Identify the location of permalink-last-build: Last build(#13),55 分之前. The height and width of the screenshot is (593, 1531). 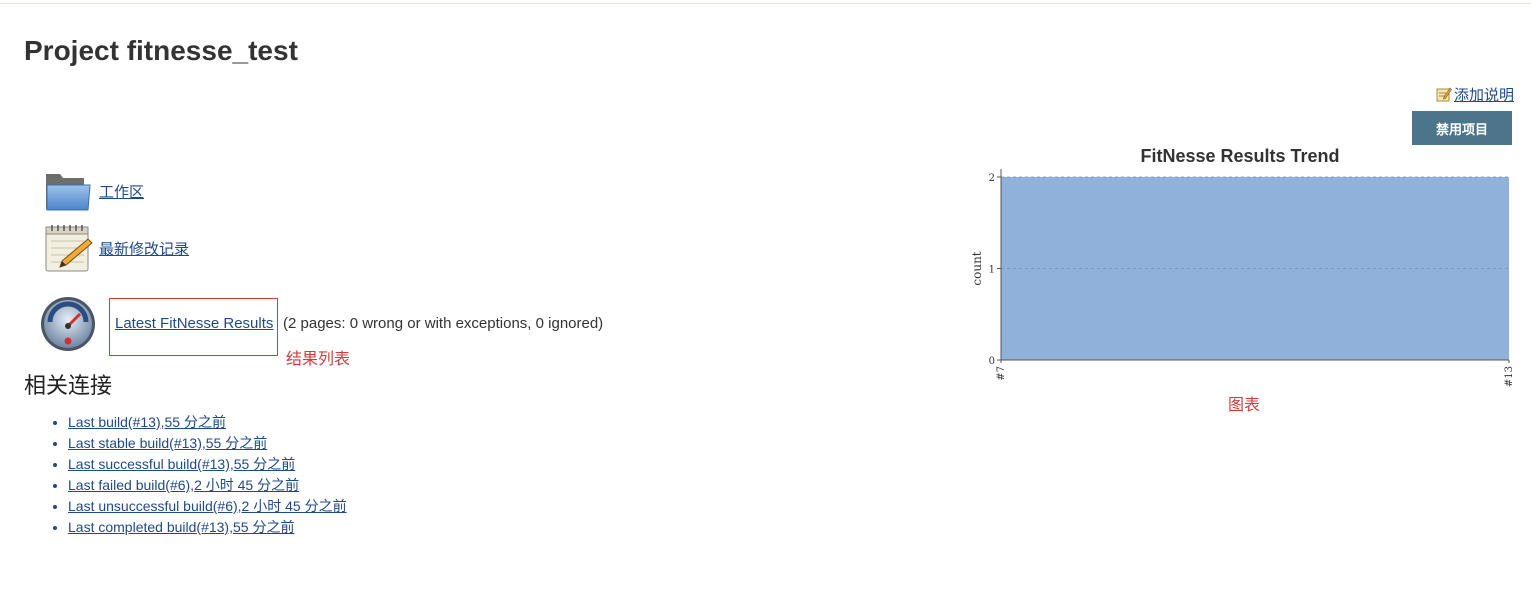
(147, 422).